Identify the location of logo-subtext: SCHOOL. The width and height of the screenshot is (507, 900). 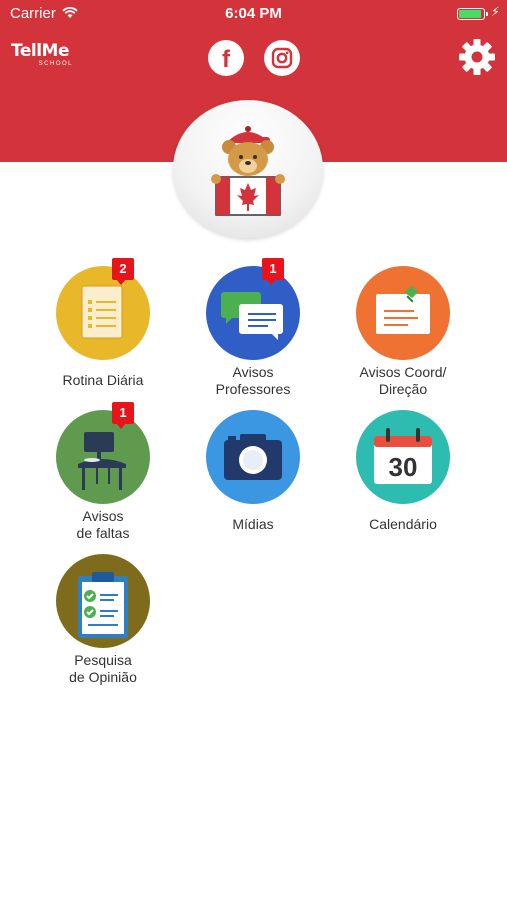
(55, 64).